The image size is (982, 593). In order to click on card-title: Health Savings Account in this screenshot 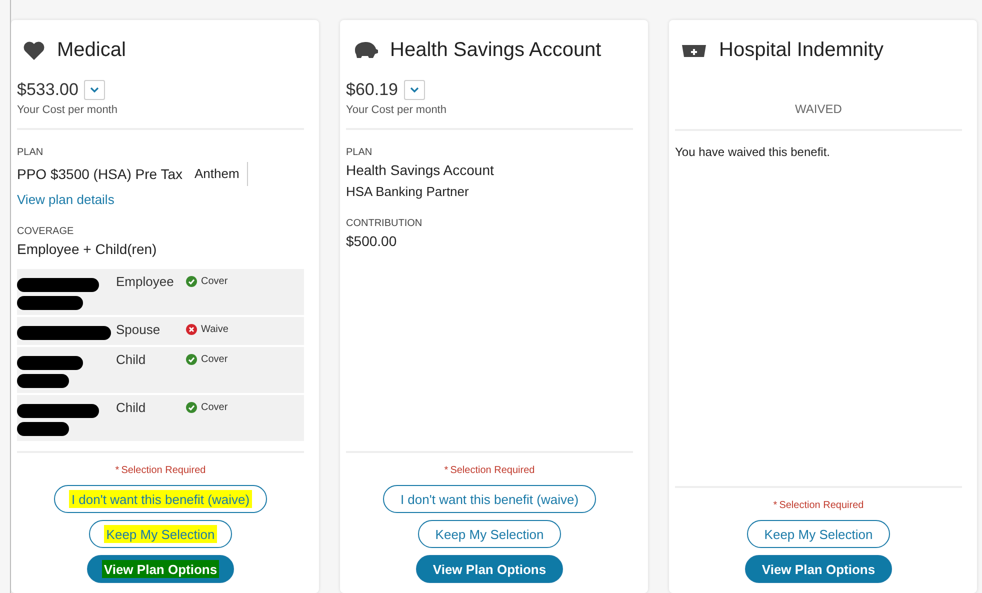, I will do `click(496, 50)`.